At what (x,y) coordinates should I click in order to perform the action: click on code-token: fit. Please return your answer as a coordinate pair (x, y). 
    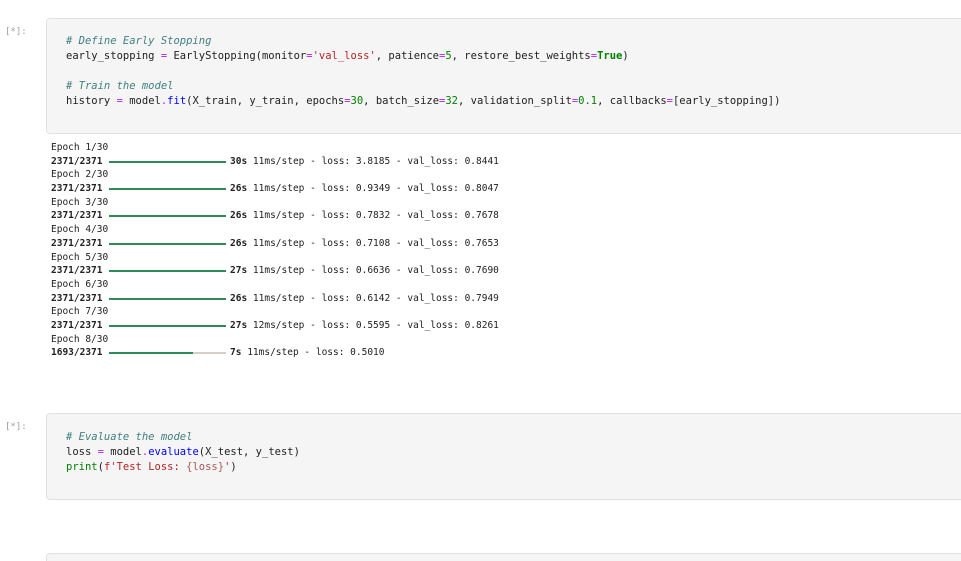
    Looking at the image, I should click on (177, 101).